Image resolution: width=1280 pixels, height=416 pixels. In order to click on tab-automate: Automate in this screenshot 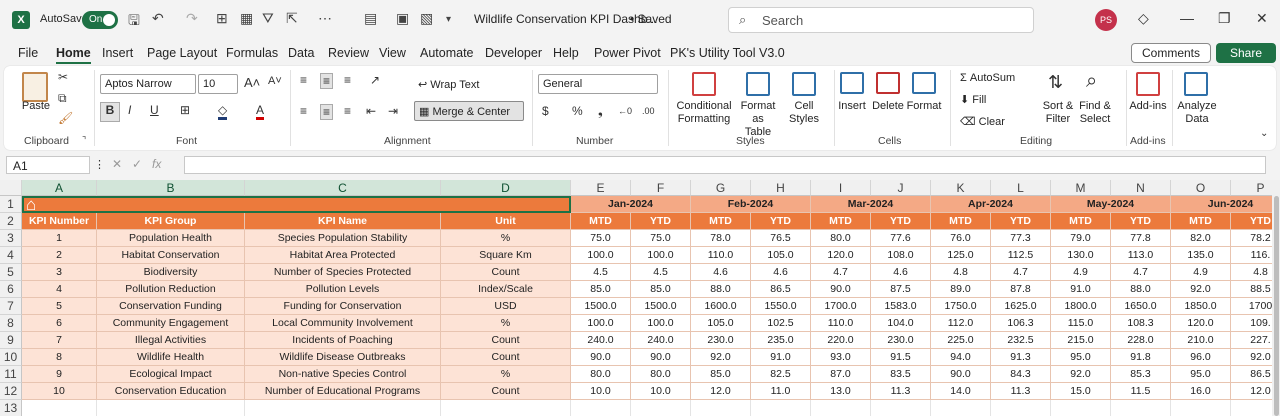, I will do `click(447, 53)`.